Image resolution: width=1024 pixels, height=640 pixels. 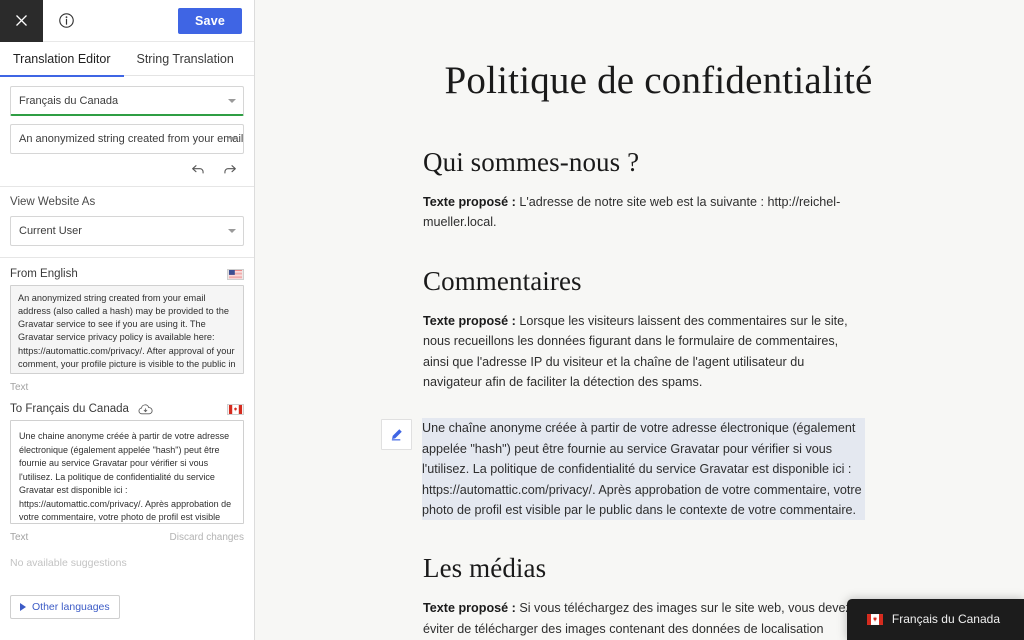 I want to click on language-select: Français du Canada, so click(x=127, y=101).